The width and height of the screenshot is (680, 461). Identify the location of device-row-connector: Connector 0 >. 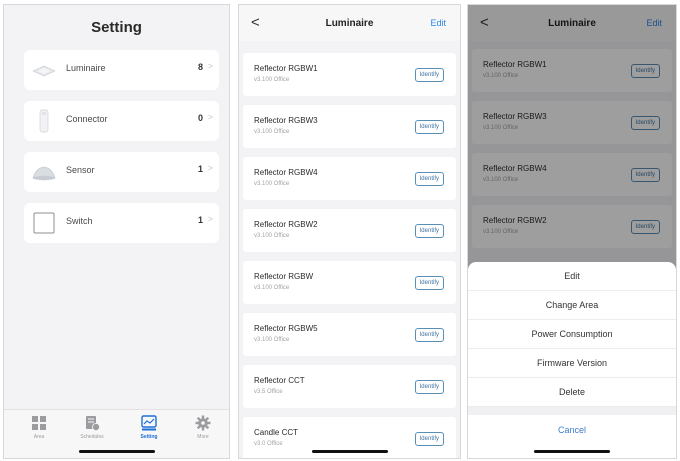
(121, 121).